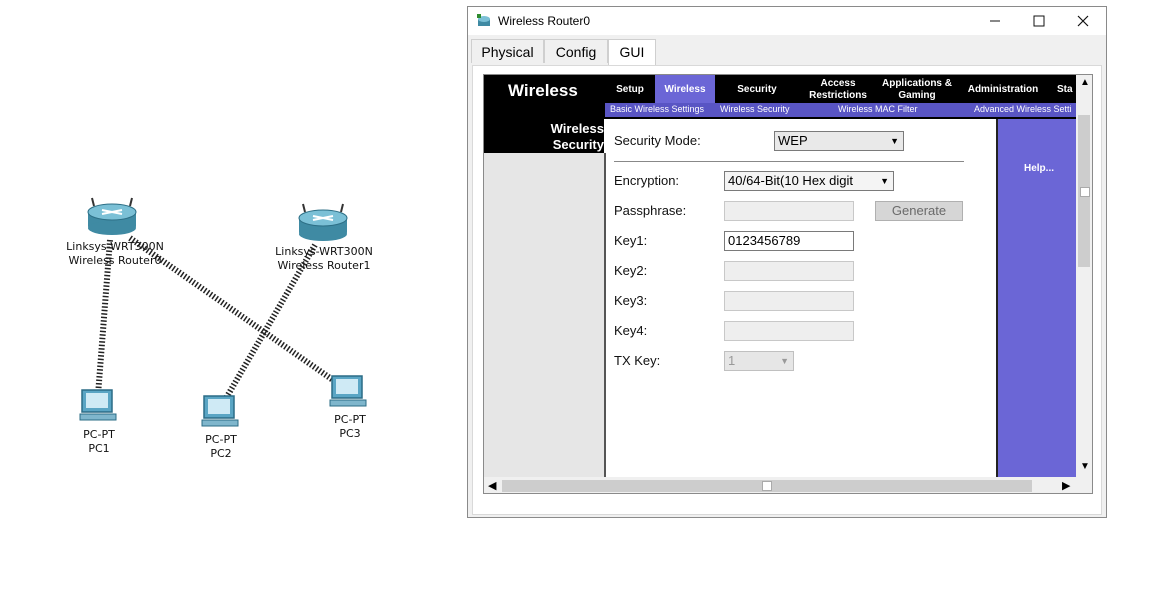  I want to click on tab-config: Config, so click(576, 51).